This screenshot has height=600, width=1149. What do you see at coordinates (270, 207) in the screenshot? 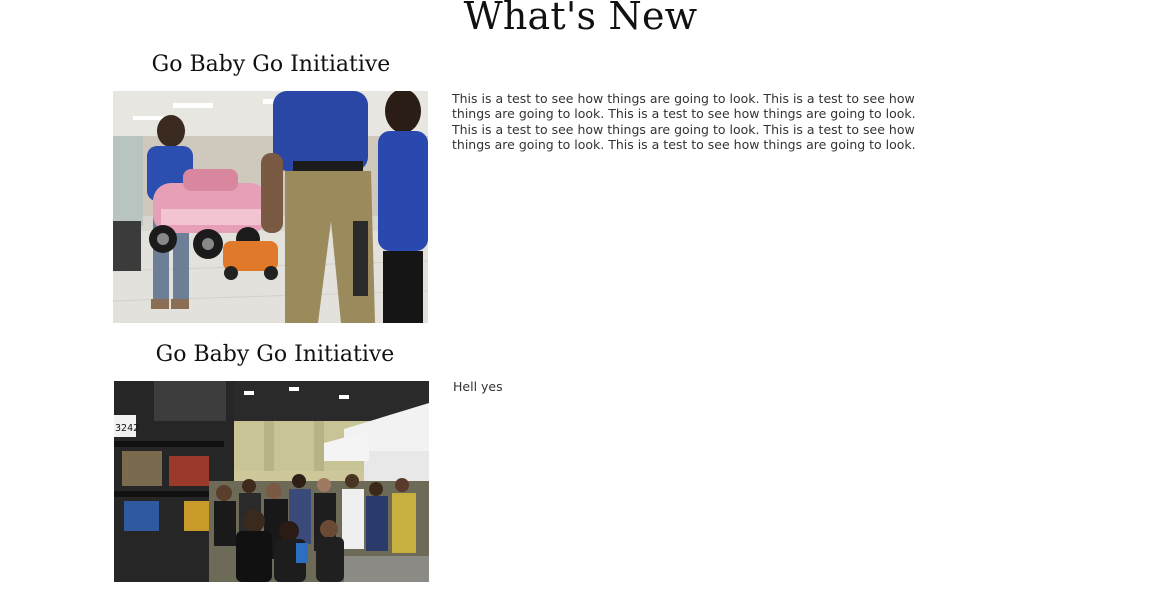
I see `post-image-go-baby-go-cars` at bounding box center [270, 207].